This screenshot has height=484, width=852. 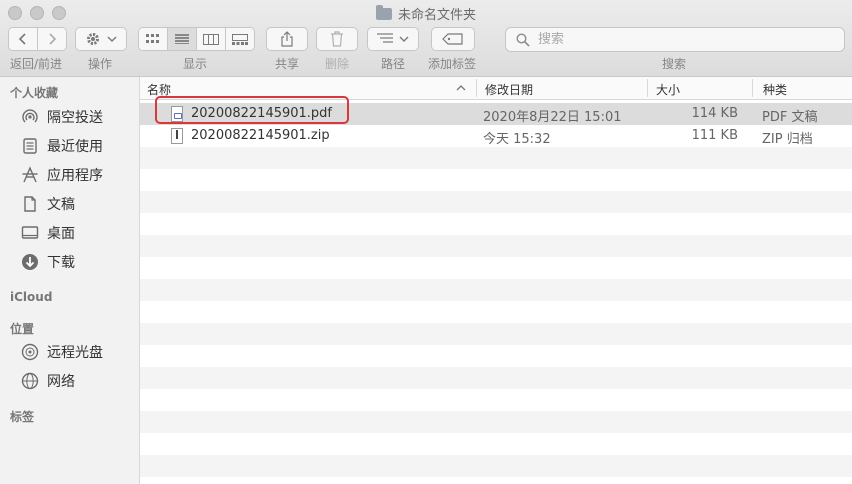 What do you see at coordinates (30, 117) in the screenshot?
I see `airdrop-icon` at bounding box center [30, 117].